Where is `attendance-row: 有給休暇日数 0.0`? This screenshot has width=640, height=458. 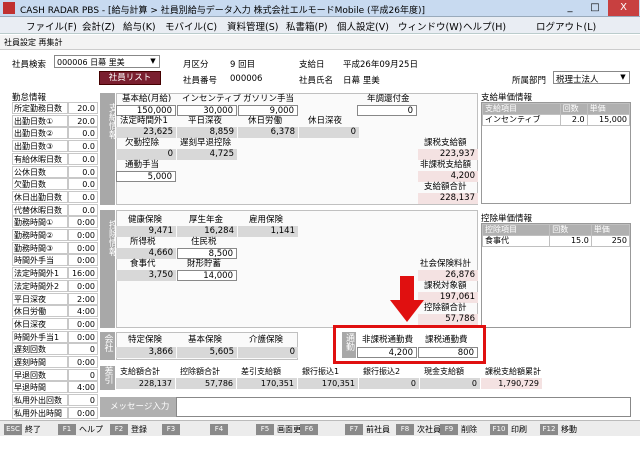 attendance-row: 有給休暇日数 0.0 is located at coordinates (55, 158).